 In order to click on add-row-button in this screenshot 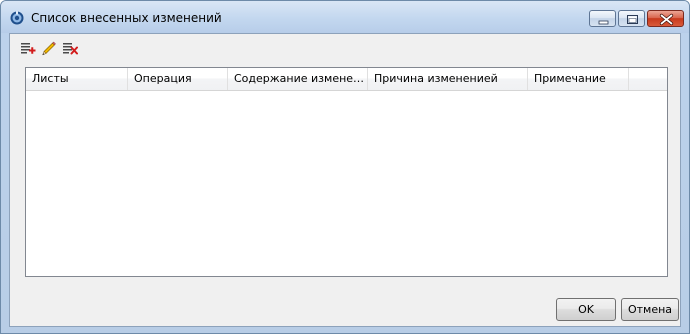, I will do `click(28, 48)`.